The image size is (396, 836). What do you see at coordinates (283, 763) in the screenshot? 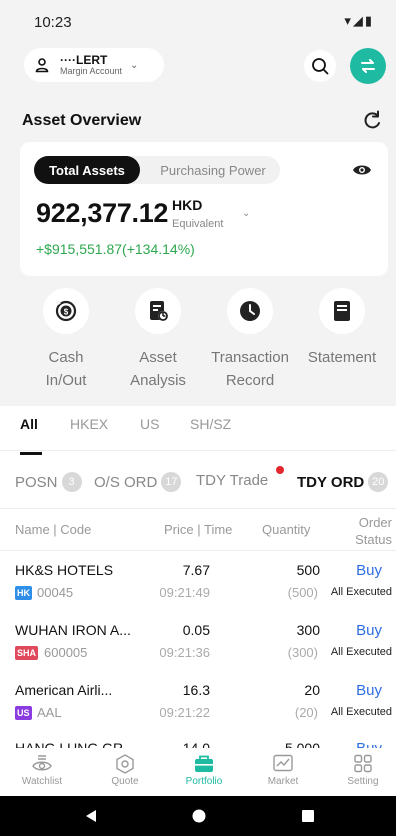
I see `market-chart-icon` at bounding box center [283, 763].